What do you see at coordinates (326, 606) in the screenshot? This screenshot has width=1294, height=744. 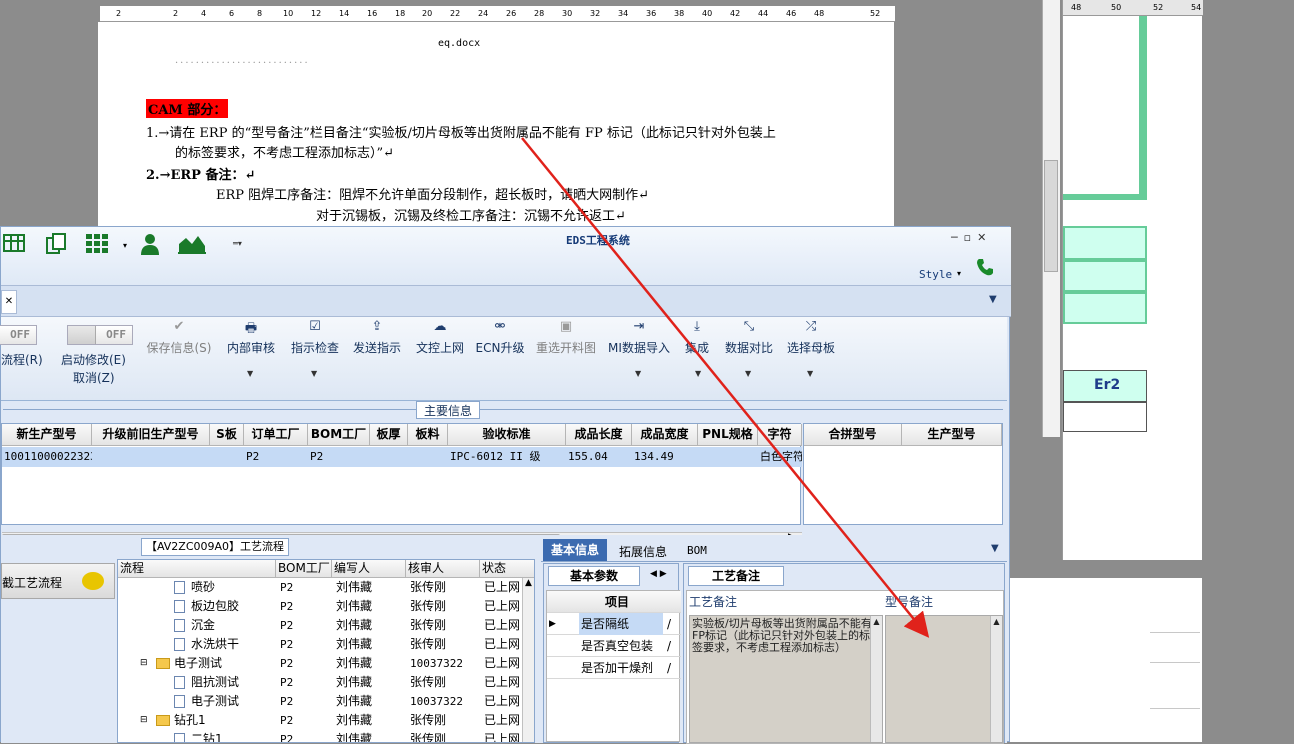 I see `tree-row: 板边包胶 P2 刘伟藏 张传刚 已上网` at bounding box center [326, 606].